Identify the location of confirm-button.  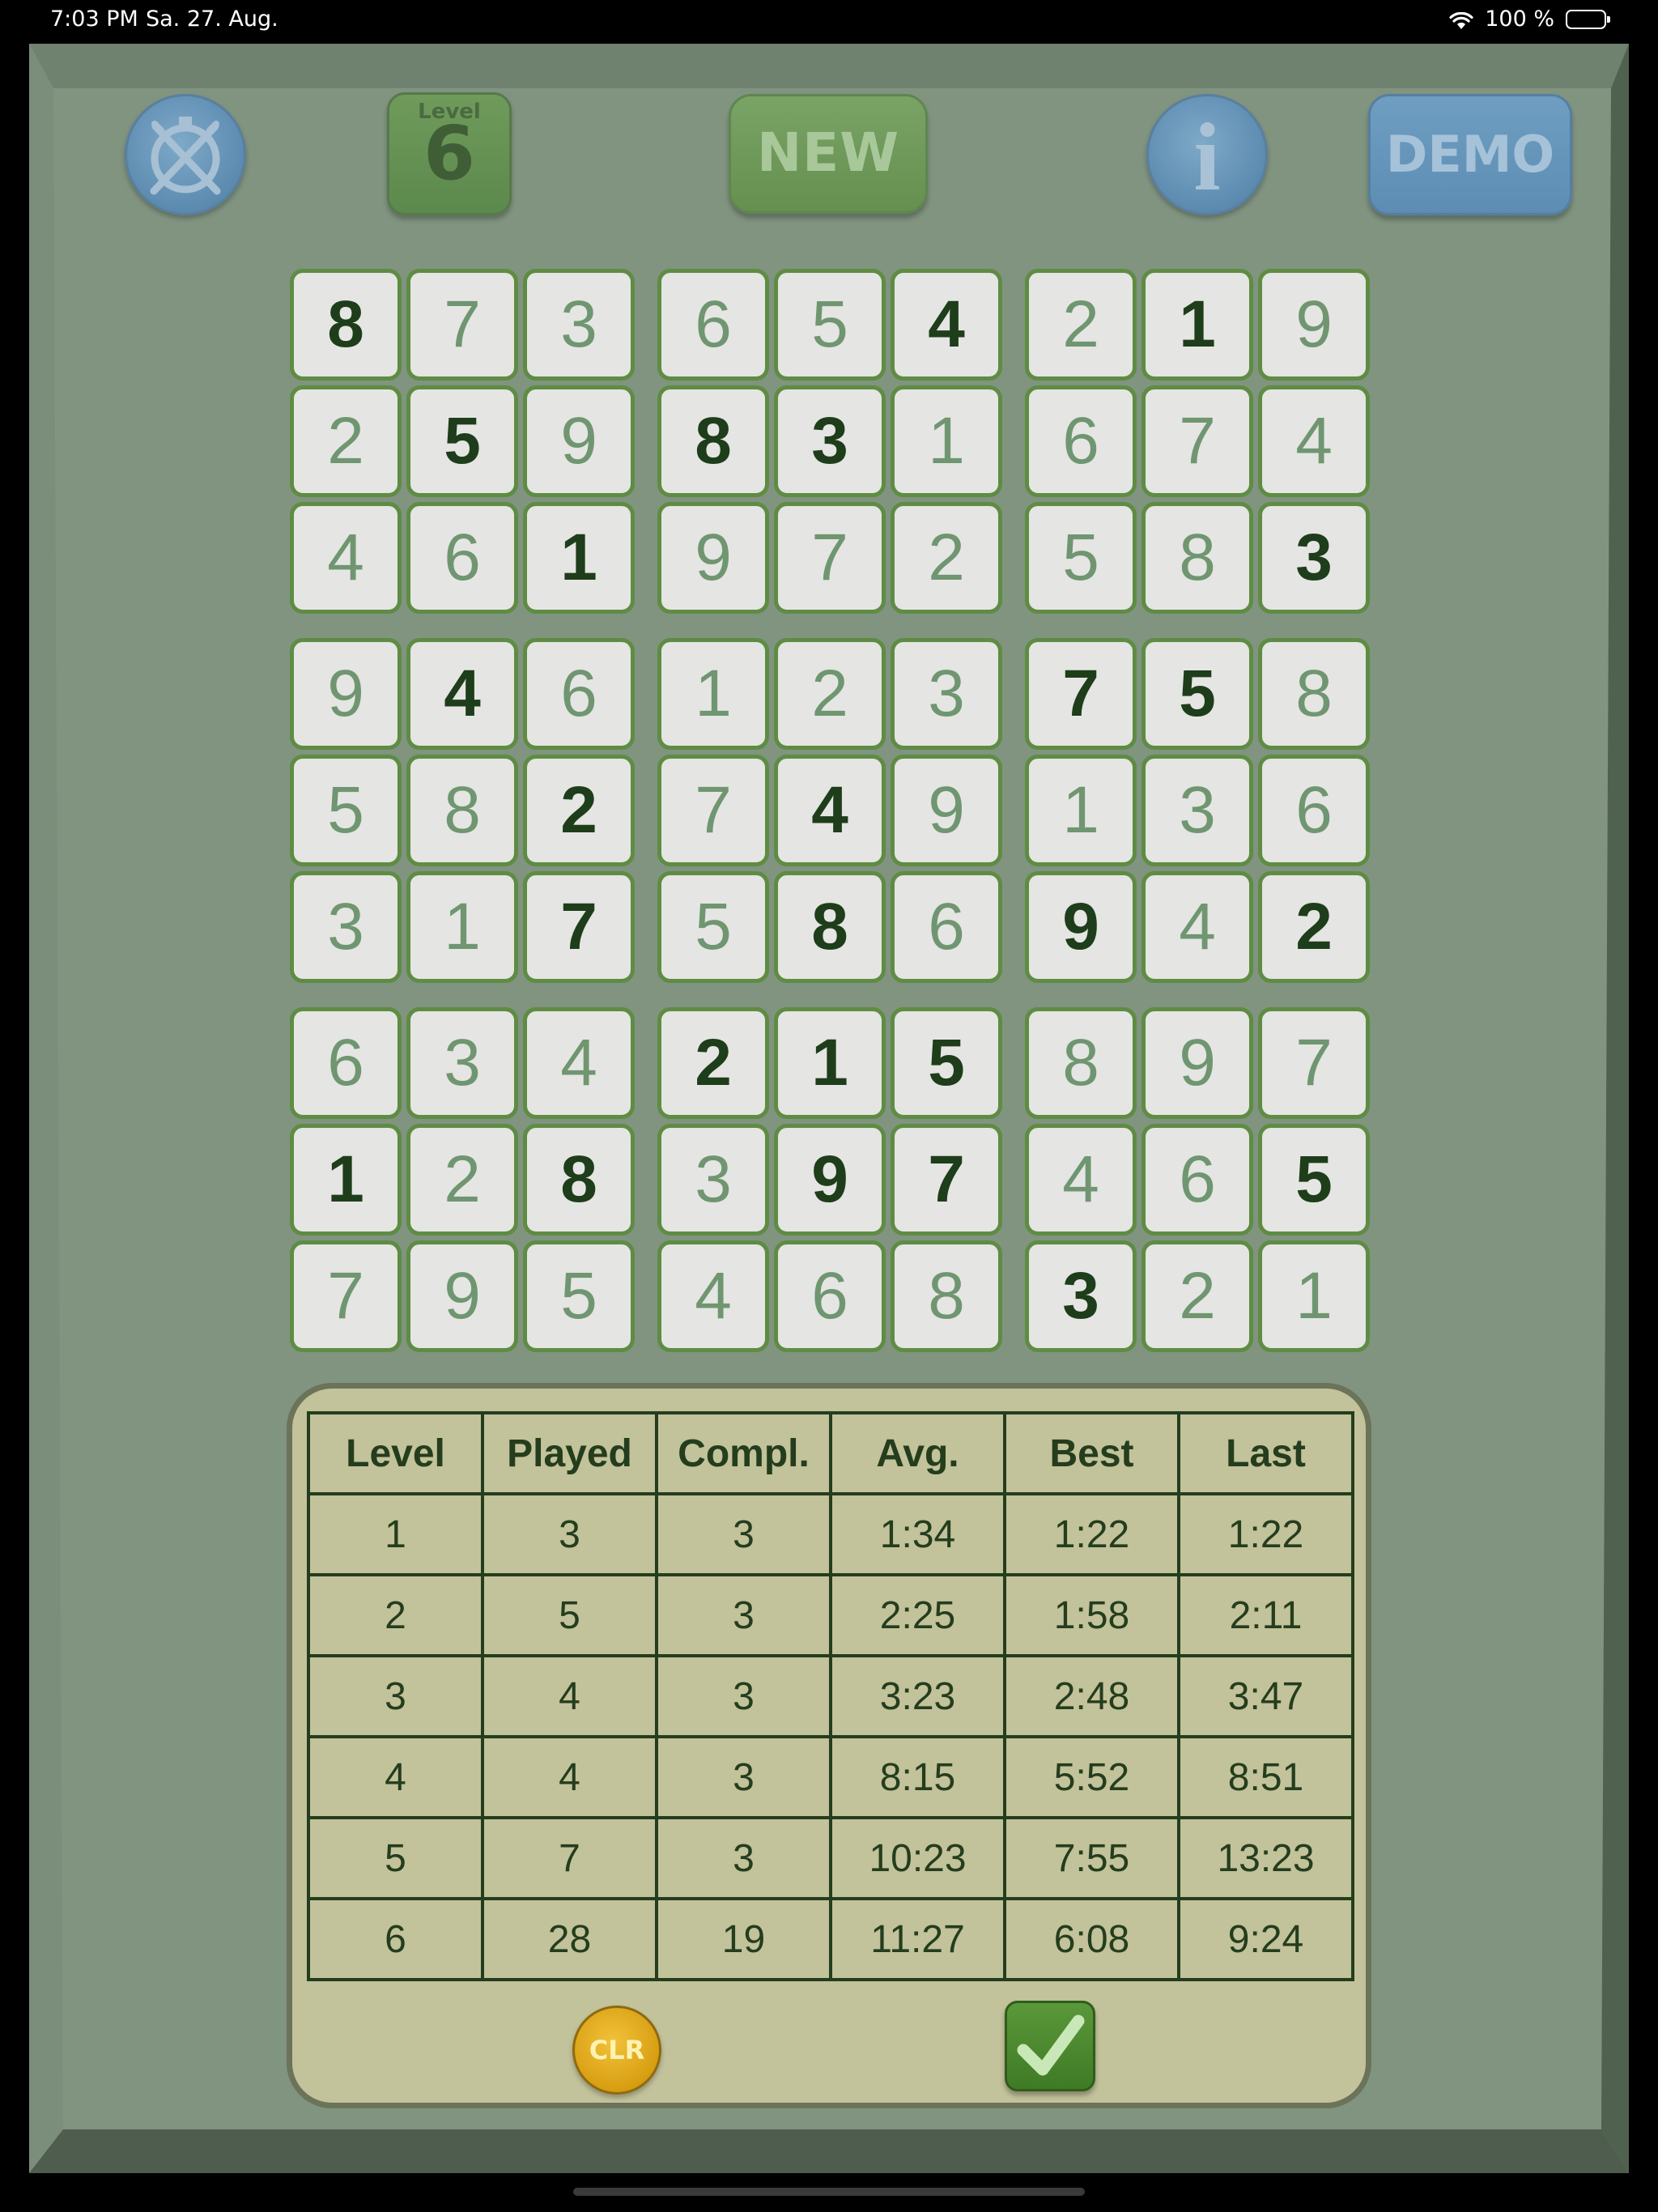
(1050, 2046).